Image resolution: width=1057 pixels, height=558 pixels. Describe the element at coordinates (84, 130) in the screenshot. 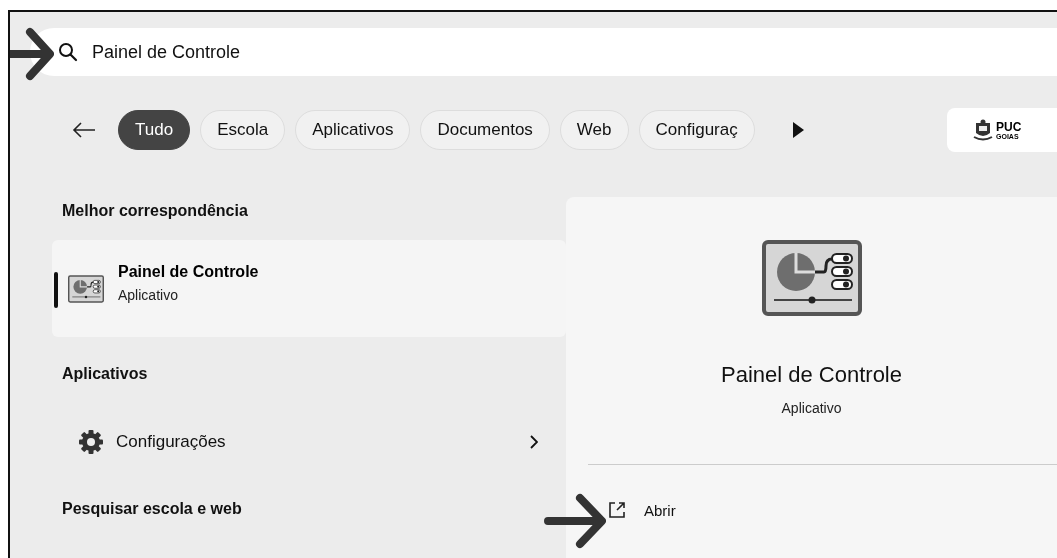

I see `back-arrow-icon` at that location.